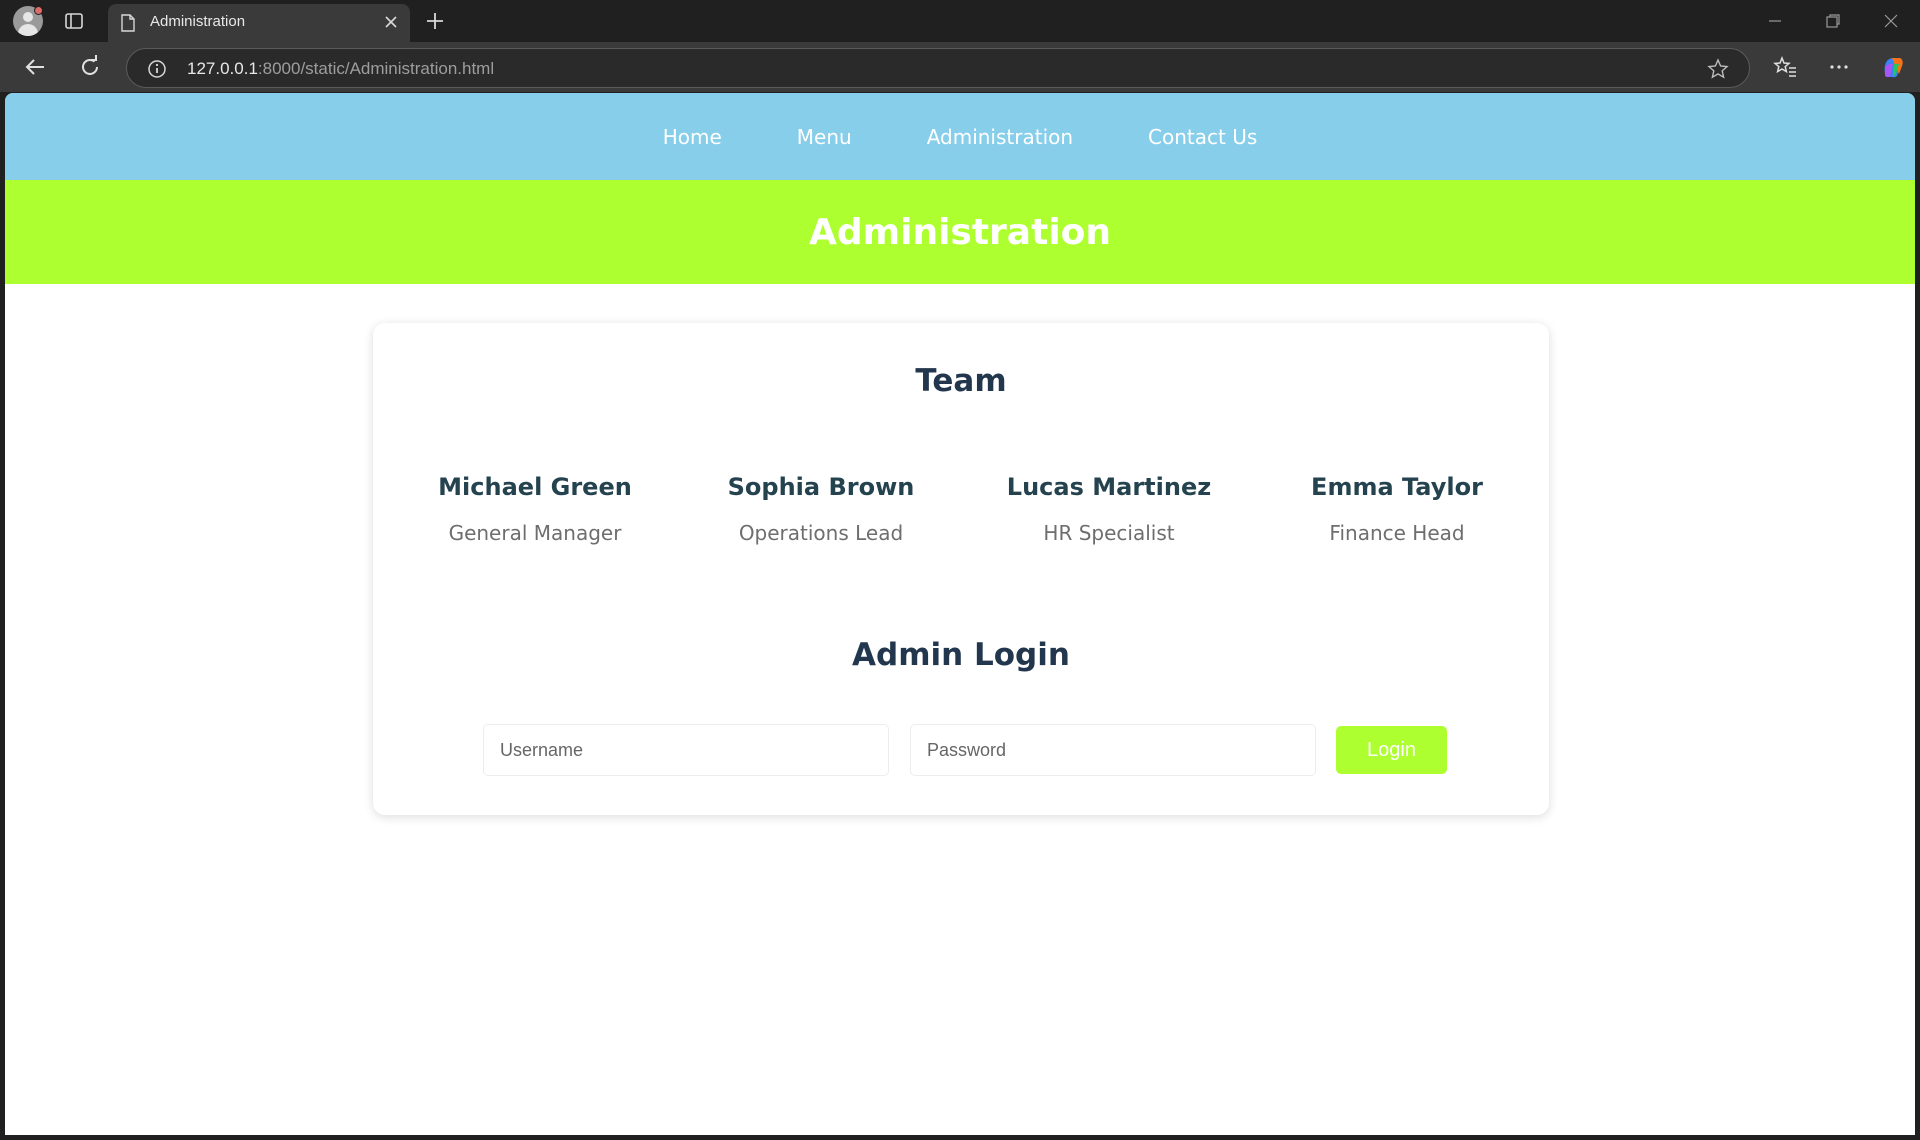 The width and height of the screenshot is (1920, 1140). Describe the element at coordinates (960, 21) in the screenshot. I see `browser-titlebar: Administration` at that location.